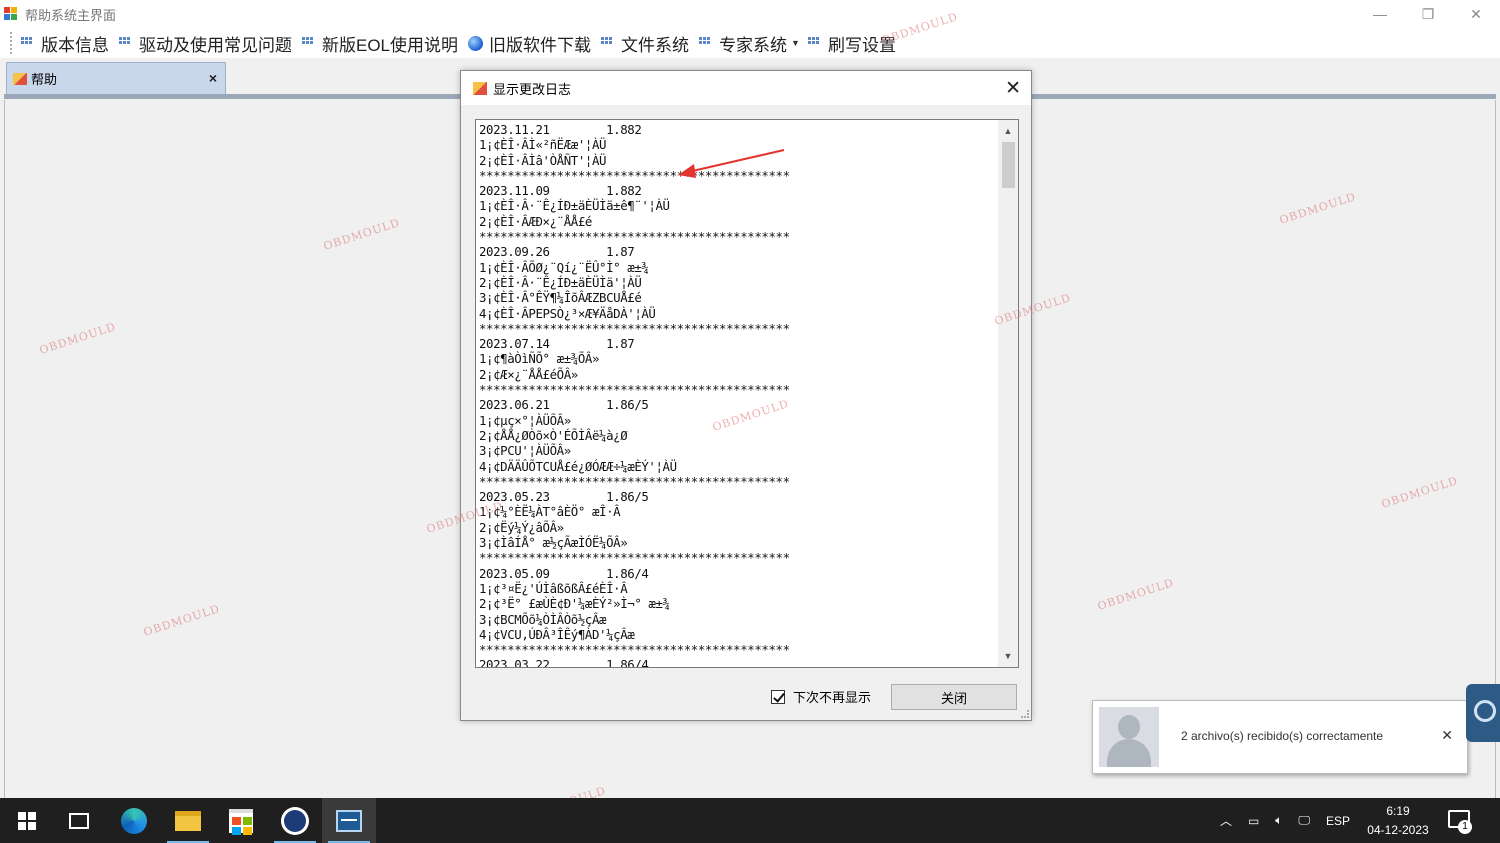 The height and width of the screenshot is (843, 1500). Describe the element at coordinates (1025, 714) in the screenshot. I see `resize-grip` at that location.